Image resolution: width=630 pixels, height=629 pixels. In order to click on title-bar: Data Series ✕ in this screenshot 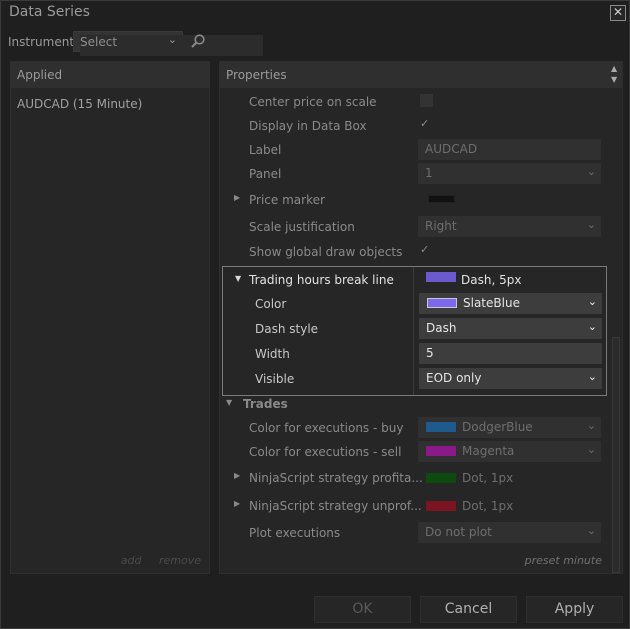, I will do `click(315, 13)`.